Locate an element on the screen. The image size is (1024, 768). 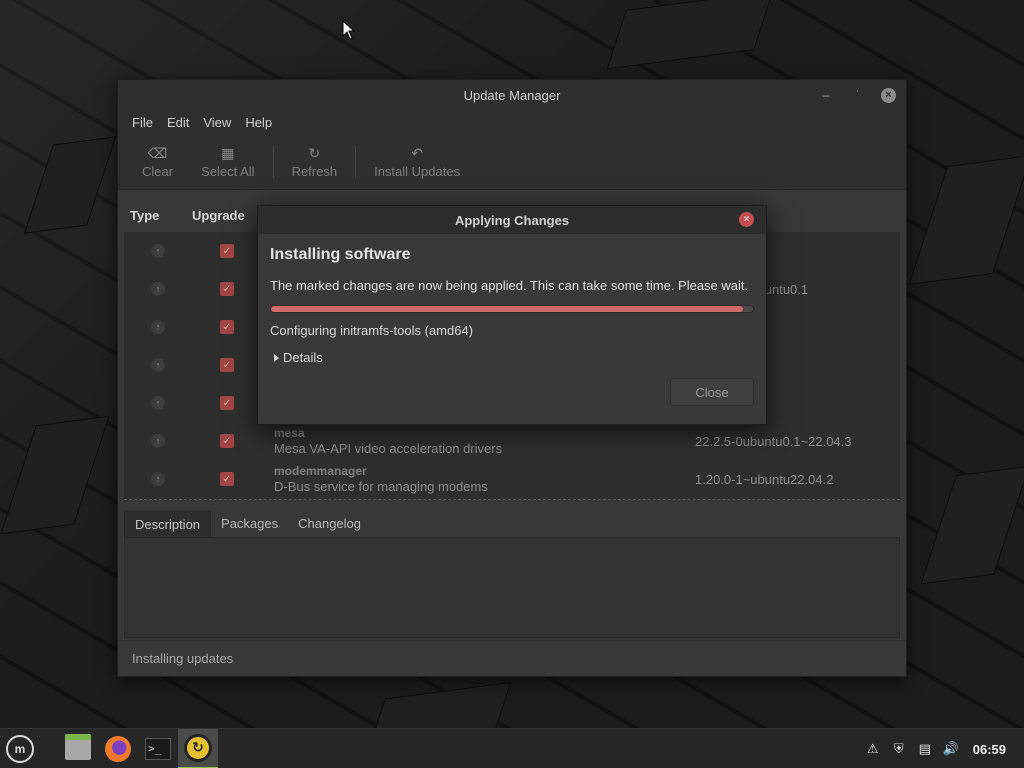
firefox-launcher is located at coordinates (118, 748).